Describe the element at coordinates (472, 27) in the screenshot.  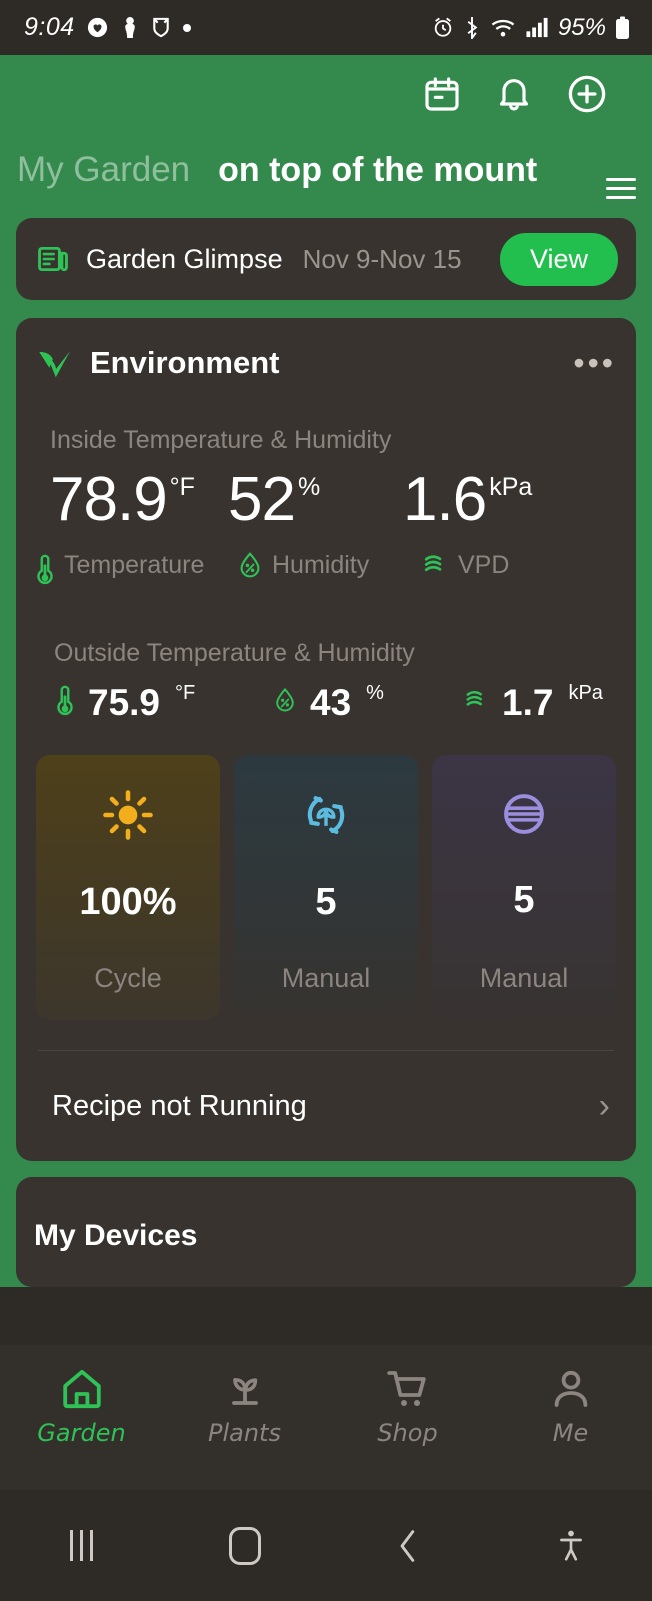
I see `bluetooth-icon` at that location.